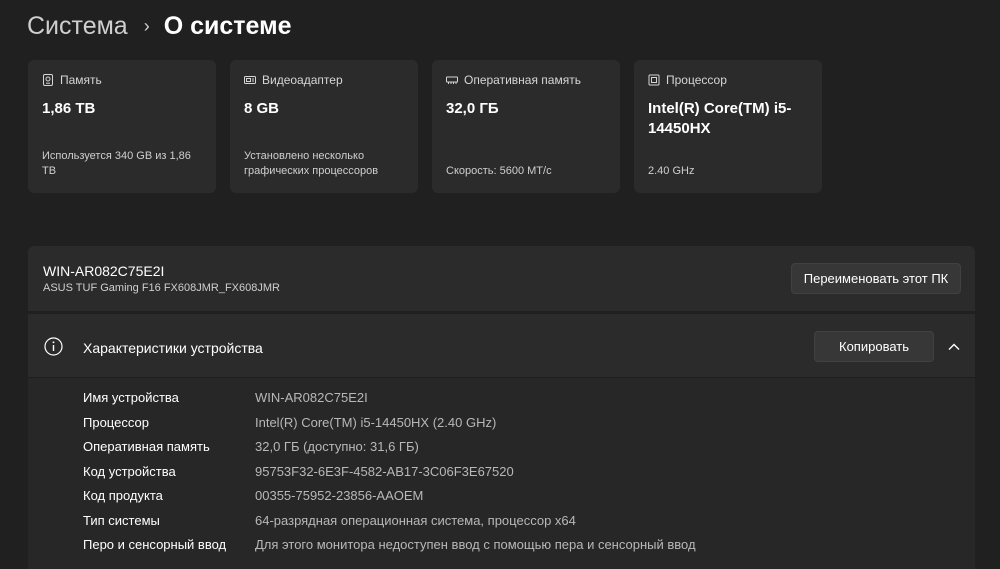 The image size is (1000, 569). Describe the element at coordinates (69, 108) in the screenshot. I see `card-value: 1,86 ТB` at that location.